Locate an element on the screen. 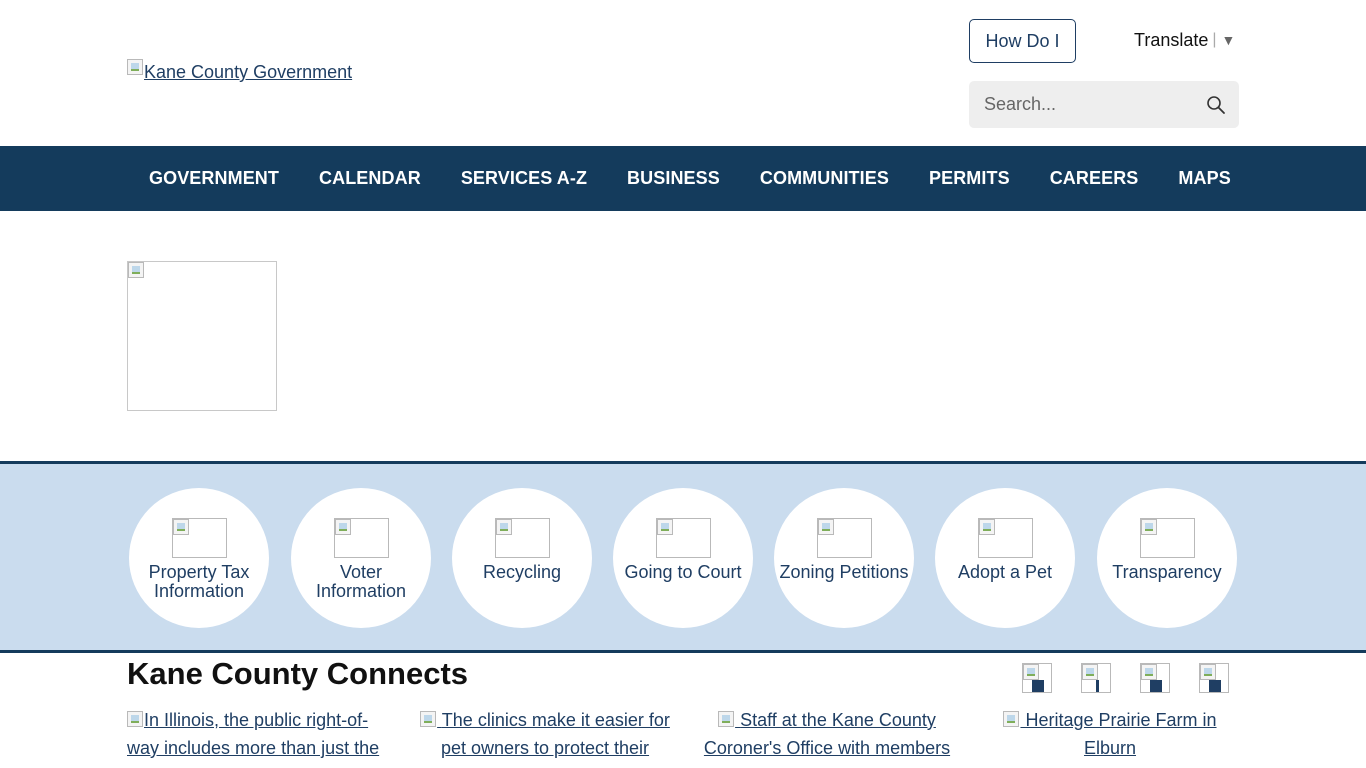  search-input is located at coordinates (1094, 104).